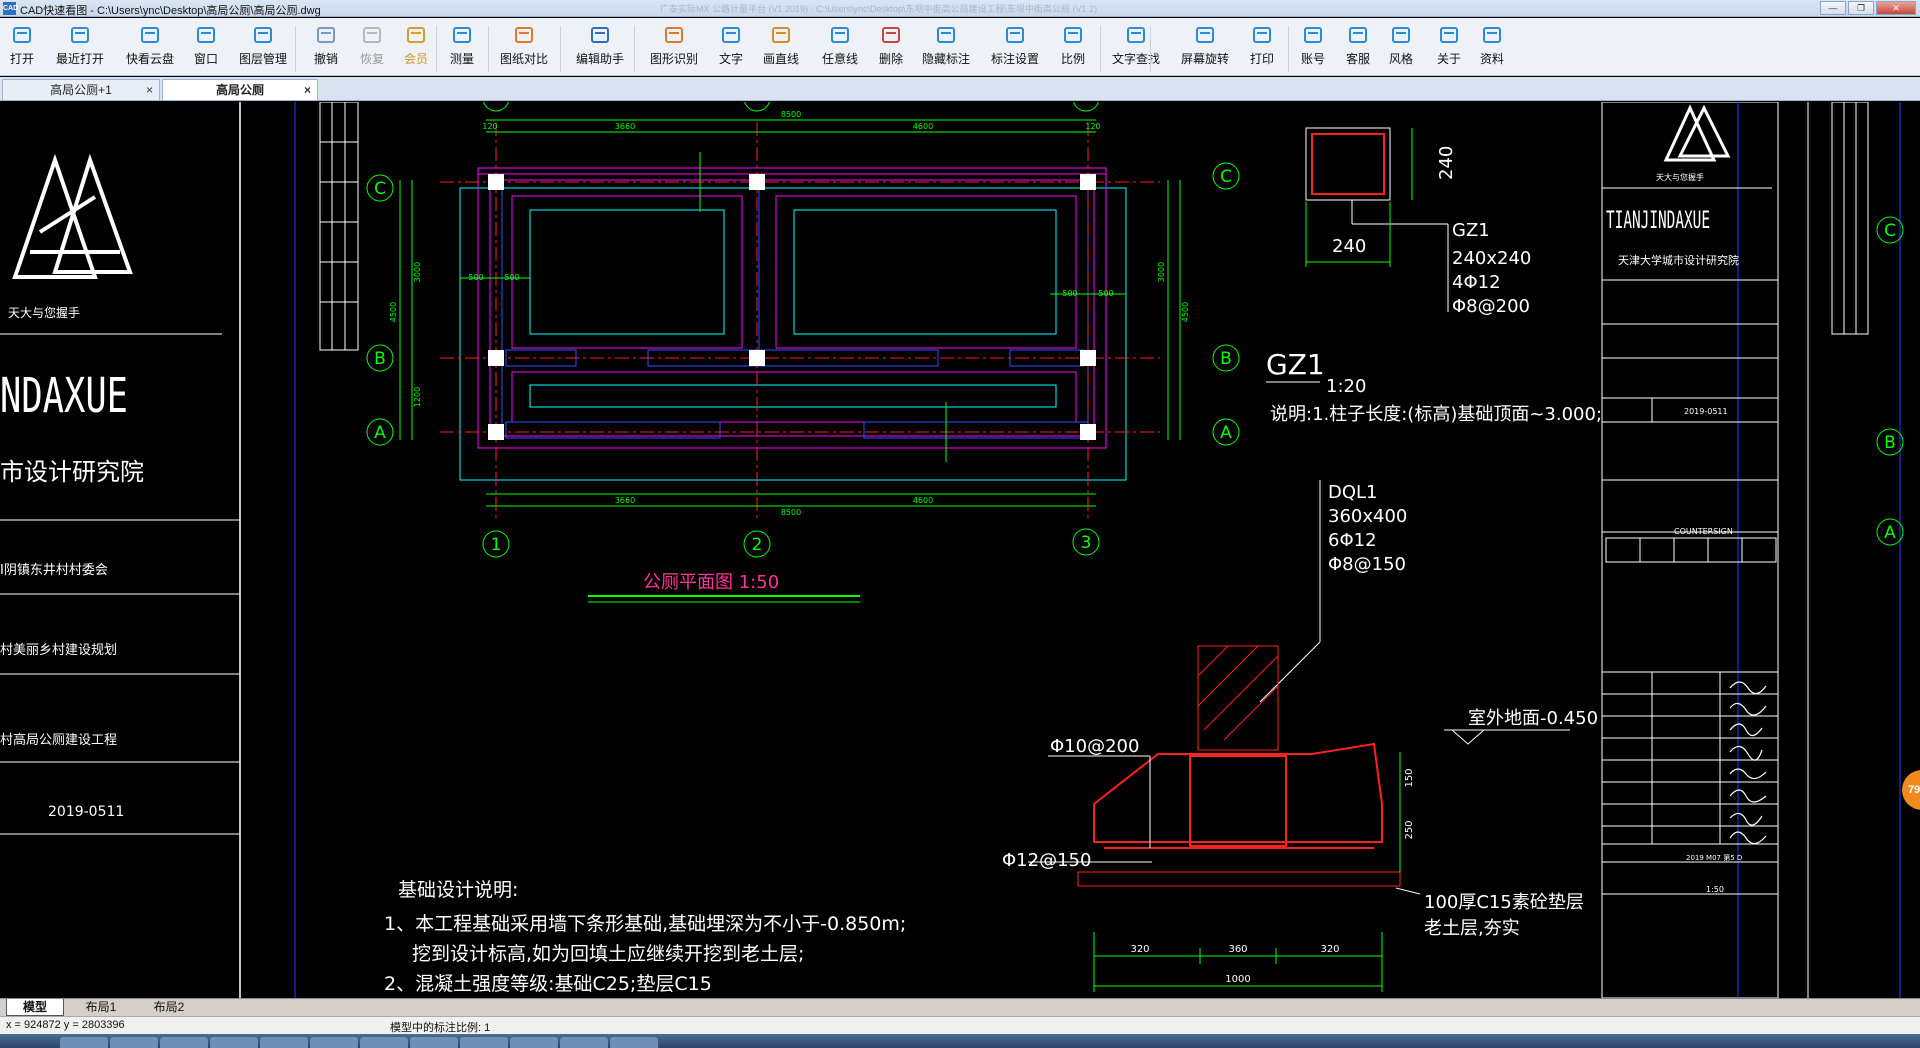 This screenshot has width=1920, height=1048. Describe the element at coordinates (608, 954) in the screenshot. I see `notes-line2: 挖到设计标高,如为回填土应继续开挖到老土层;` at that location.